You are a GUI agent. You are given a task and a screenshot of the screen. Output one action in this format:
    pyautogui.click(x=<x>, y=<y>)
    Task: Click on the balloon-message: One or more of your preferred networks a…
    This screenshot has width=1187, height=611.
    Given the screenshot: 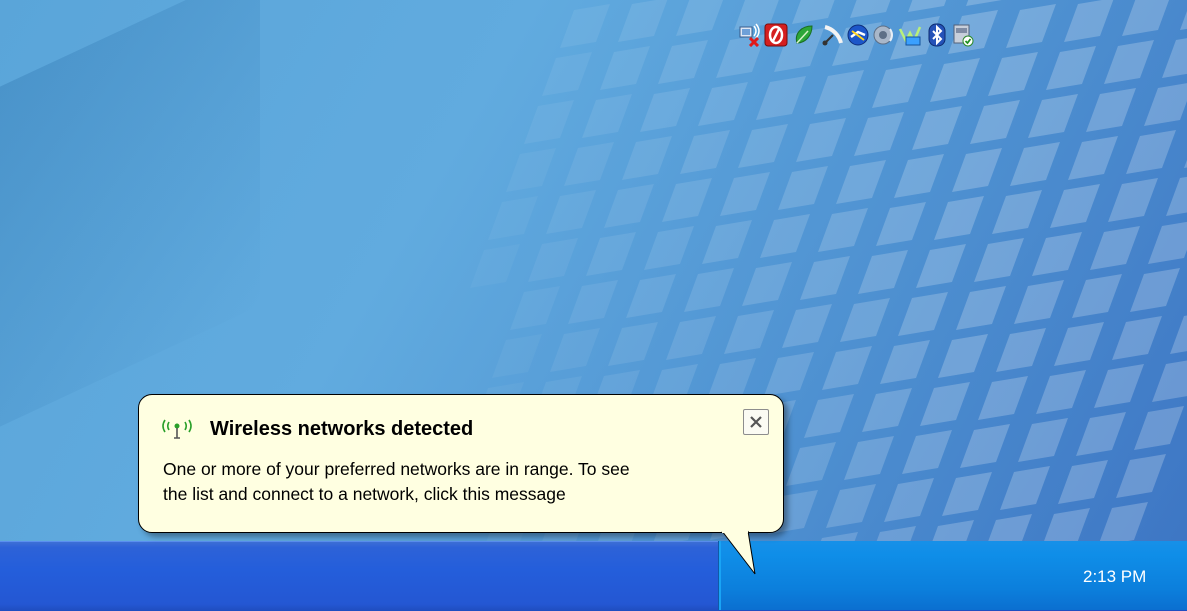 What is the action you would take?
    pyautogui.click(x=468, y=482)
    